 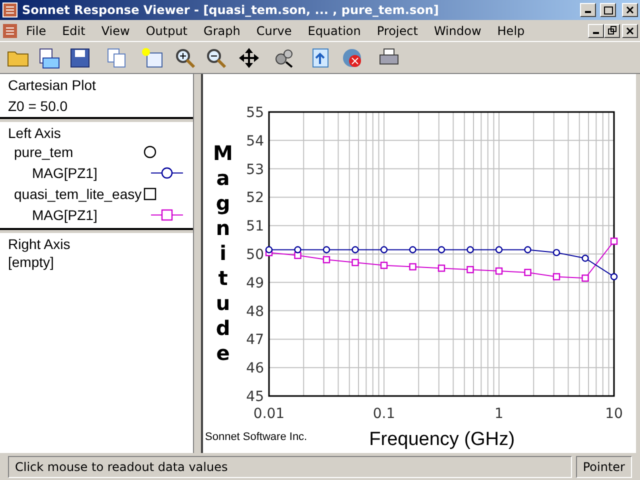 What do you see at coordinates (255, 312) in the screenshot?
I see `y-tick-label: 48` at bounding box center [255, 312].